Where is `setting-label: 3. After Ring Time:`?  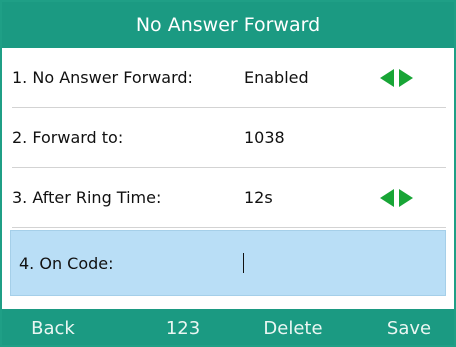 setting-label: 3. After Ring Time: is located at coordinates (87, 197).